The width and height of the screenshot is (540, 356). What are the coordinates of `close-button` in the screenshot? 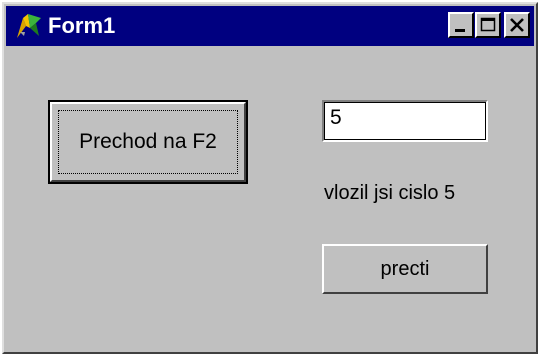 It's located at (517, 25).